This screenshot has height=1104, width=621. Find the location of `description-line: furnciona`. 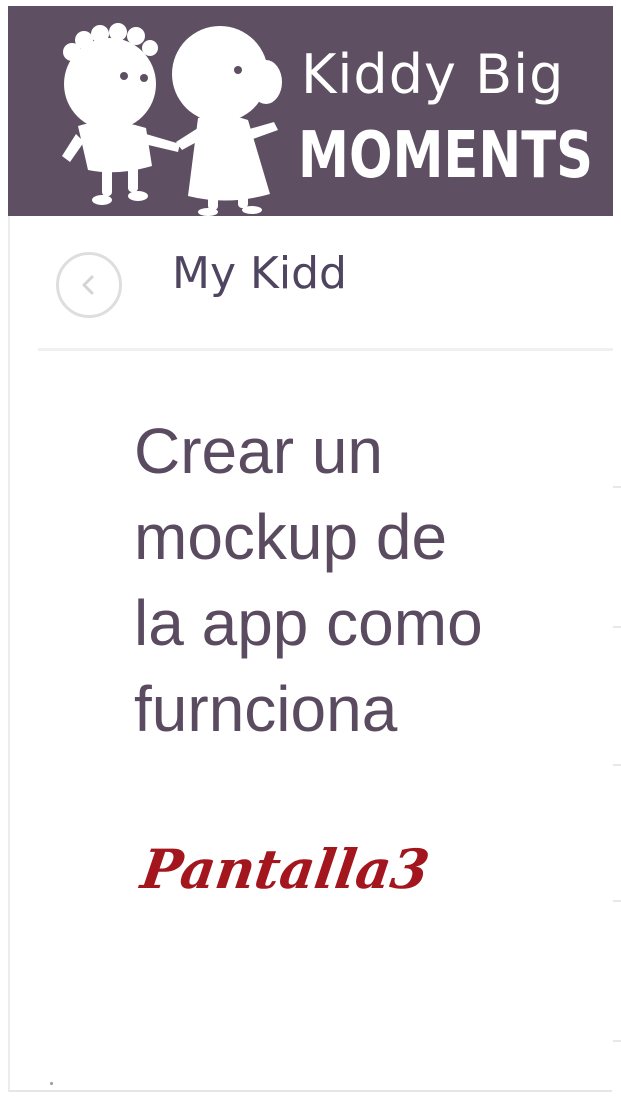

description-line: furnciona is located at coordinates (266, 709).